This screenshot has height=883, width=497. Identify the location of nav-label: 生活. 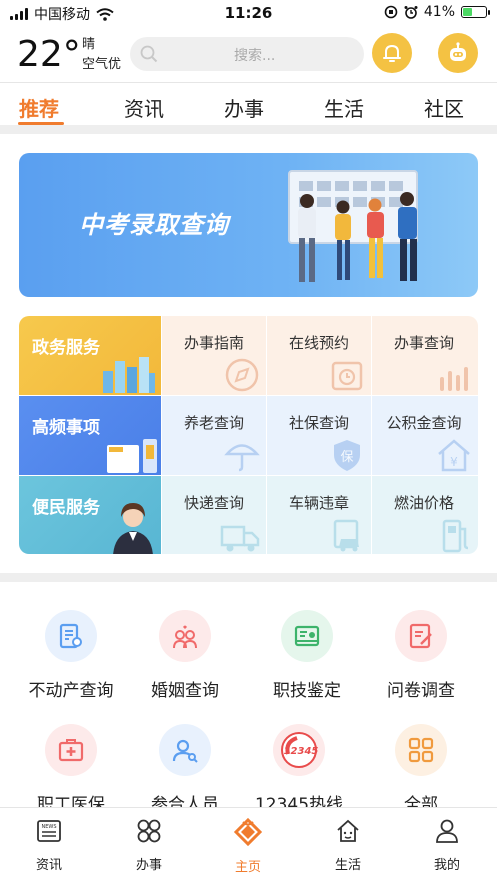
(347, 865).